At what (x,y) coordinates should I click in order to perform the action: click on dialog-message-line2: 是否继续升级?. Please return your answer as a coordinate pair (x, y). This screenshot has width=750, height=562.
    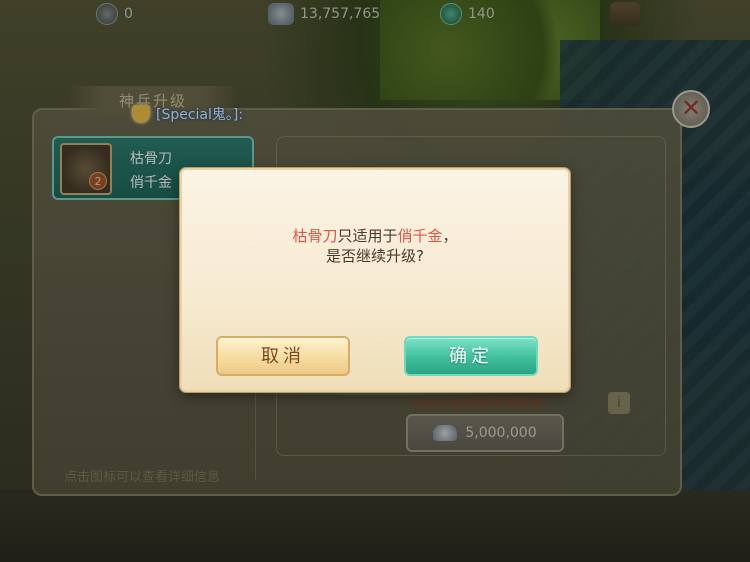
    Looking at the image, I should click on (375, 256).